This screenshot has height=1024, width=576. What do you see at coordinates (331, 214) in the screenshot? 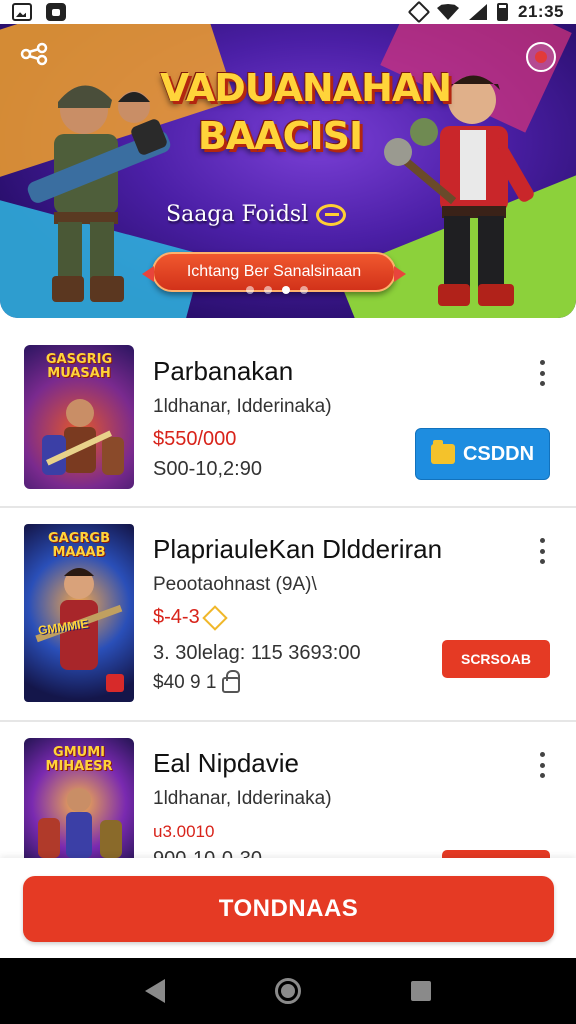
I see `arrow-circle-icon` at bounding box center [331, 214].